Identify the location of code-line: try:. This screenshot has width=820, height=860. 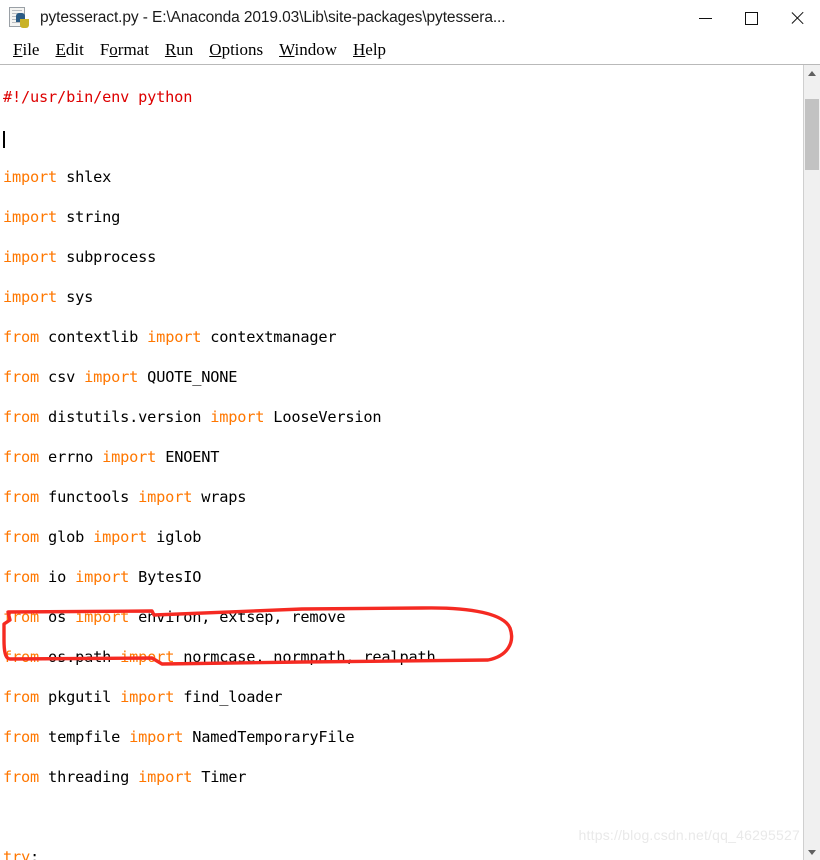
(21, 854).